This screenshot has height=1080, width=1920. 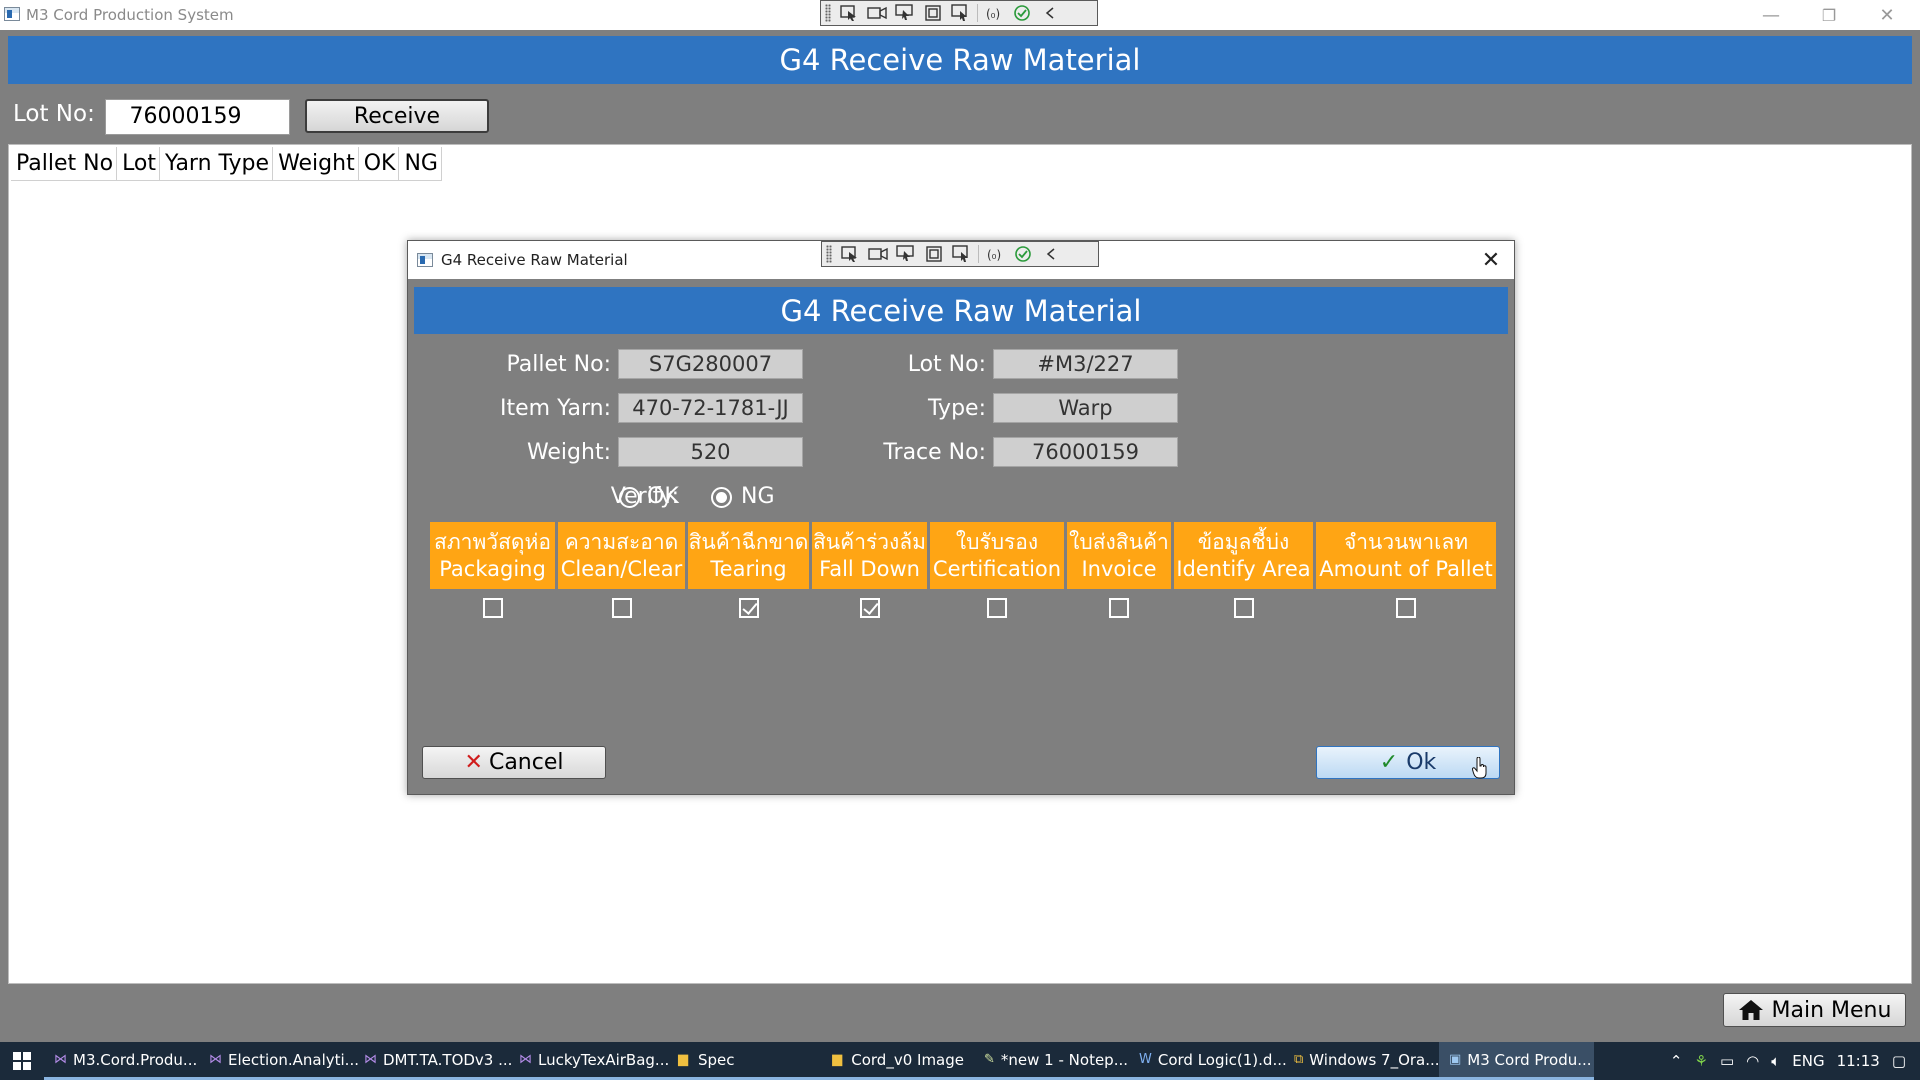 What do you see at coordinates (716, 1059) in the screenshot?
I see `taskbar-item-label: Spec` at bounding box center [716, 1059].